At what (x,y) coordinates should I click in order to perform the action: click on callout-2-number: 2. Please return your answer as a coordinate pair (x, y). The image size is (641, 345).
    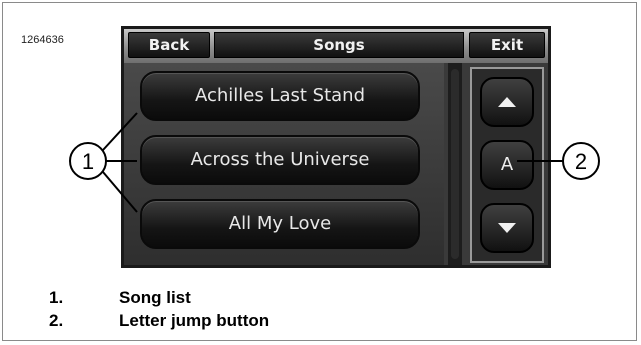
    Looking at the image, I should click on (581, 161).